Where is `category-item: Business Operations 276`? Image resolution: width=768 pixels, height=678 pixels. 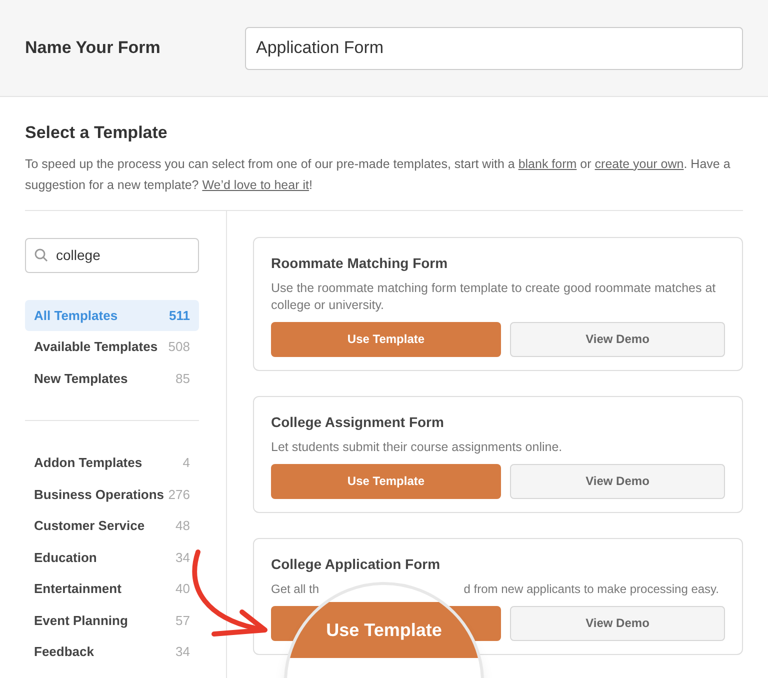
category-item: Business Operations 276 is located at coordinates (112, 494).